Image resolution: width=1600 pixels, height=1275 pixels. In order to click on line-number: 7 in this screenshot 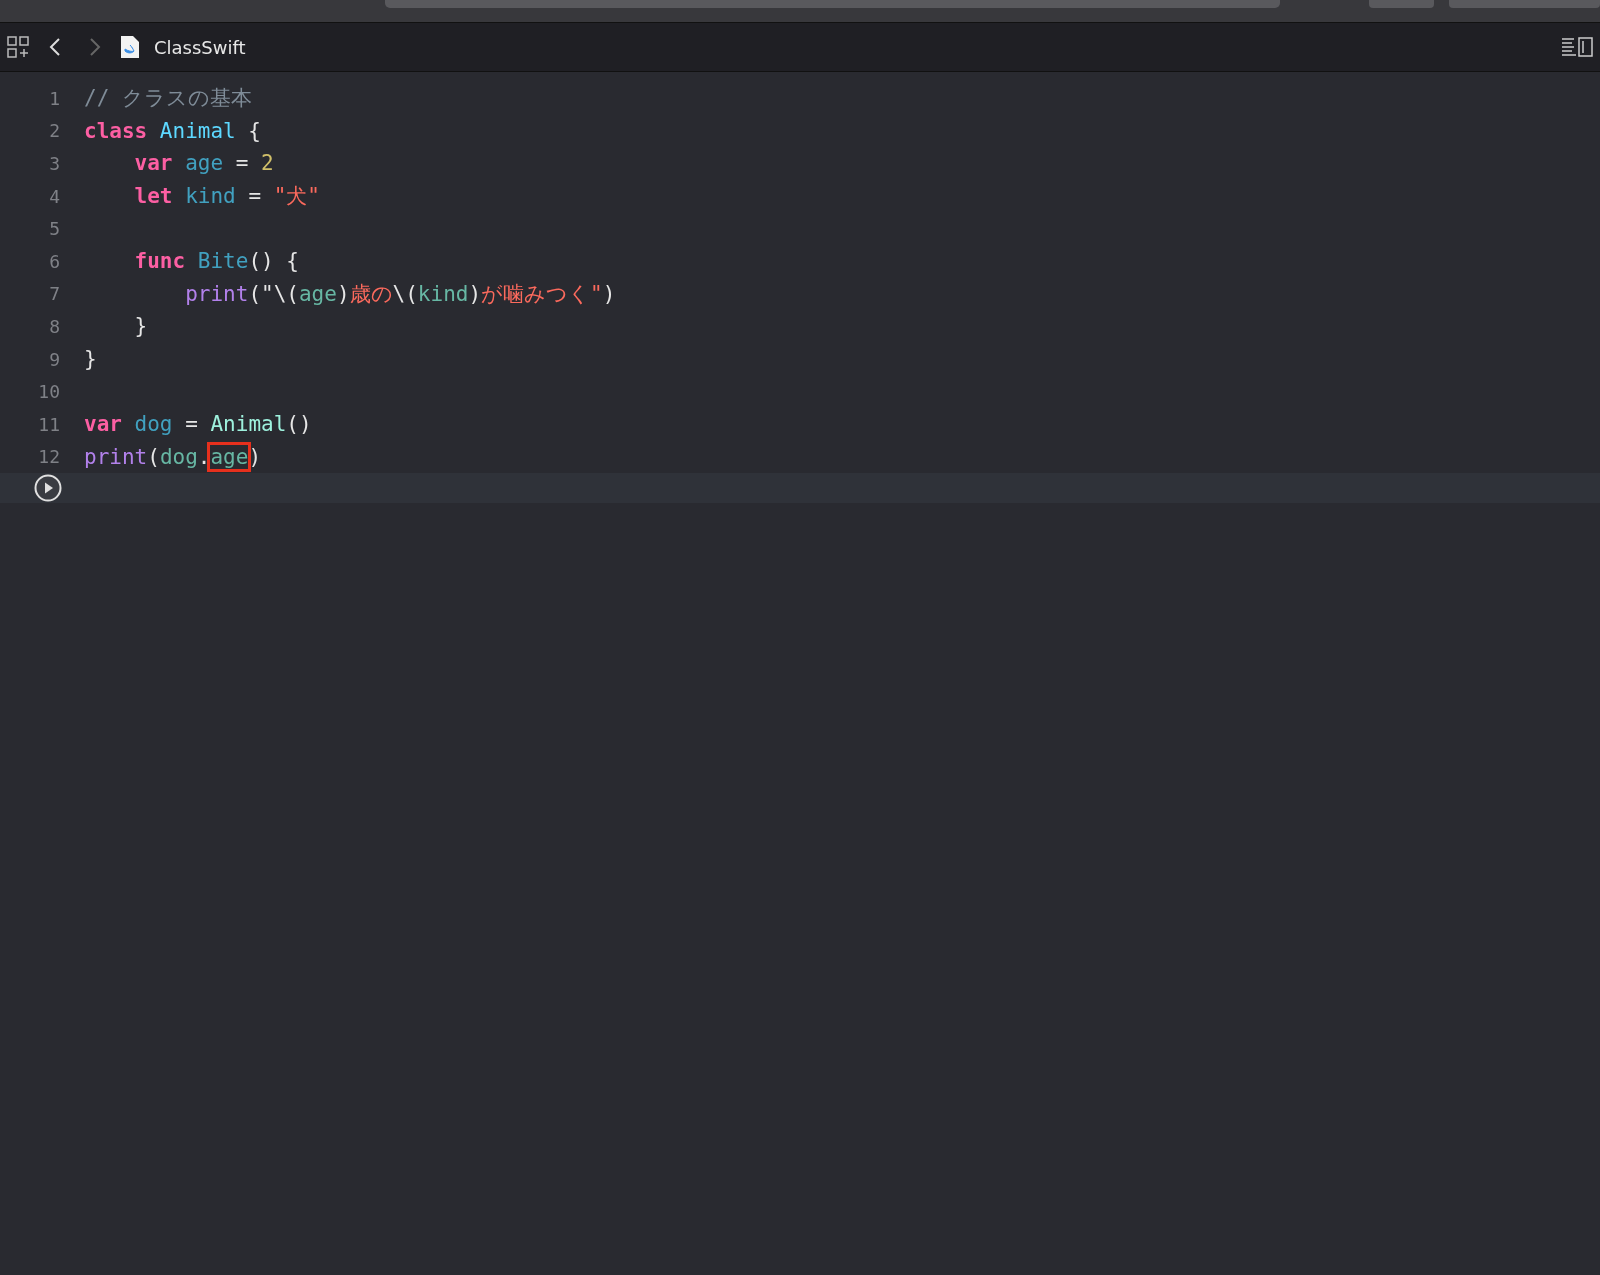, I will do `click(54, 294)`.